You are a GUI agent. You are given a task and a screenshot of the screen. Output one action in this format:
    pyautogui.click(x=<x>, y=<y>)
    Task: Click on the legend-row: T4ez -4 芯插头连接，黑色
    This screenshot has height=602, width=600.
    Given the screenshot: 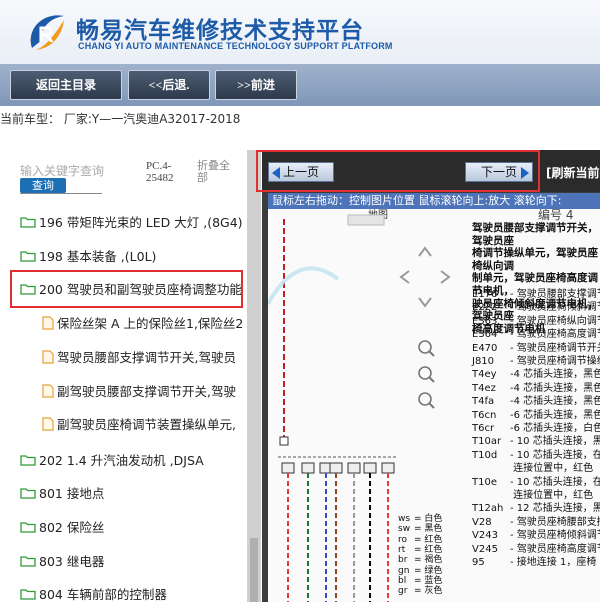 What is the action you would take?
    pyautogui.click(x=536, y=388)
    